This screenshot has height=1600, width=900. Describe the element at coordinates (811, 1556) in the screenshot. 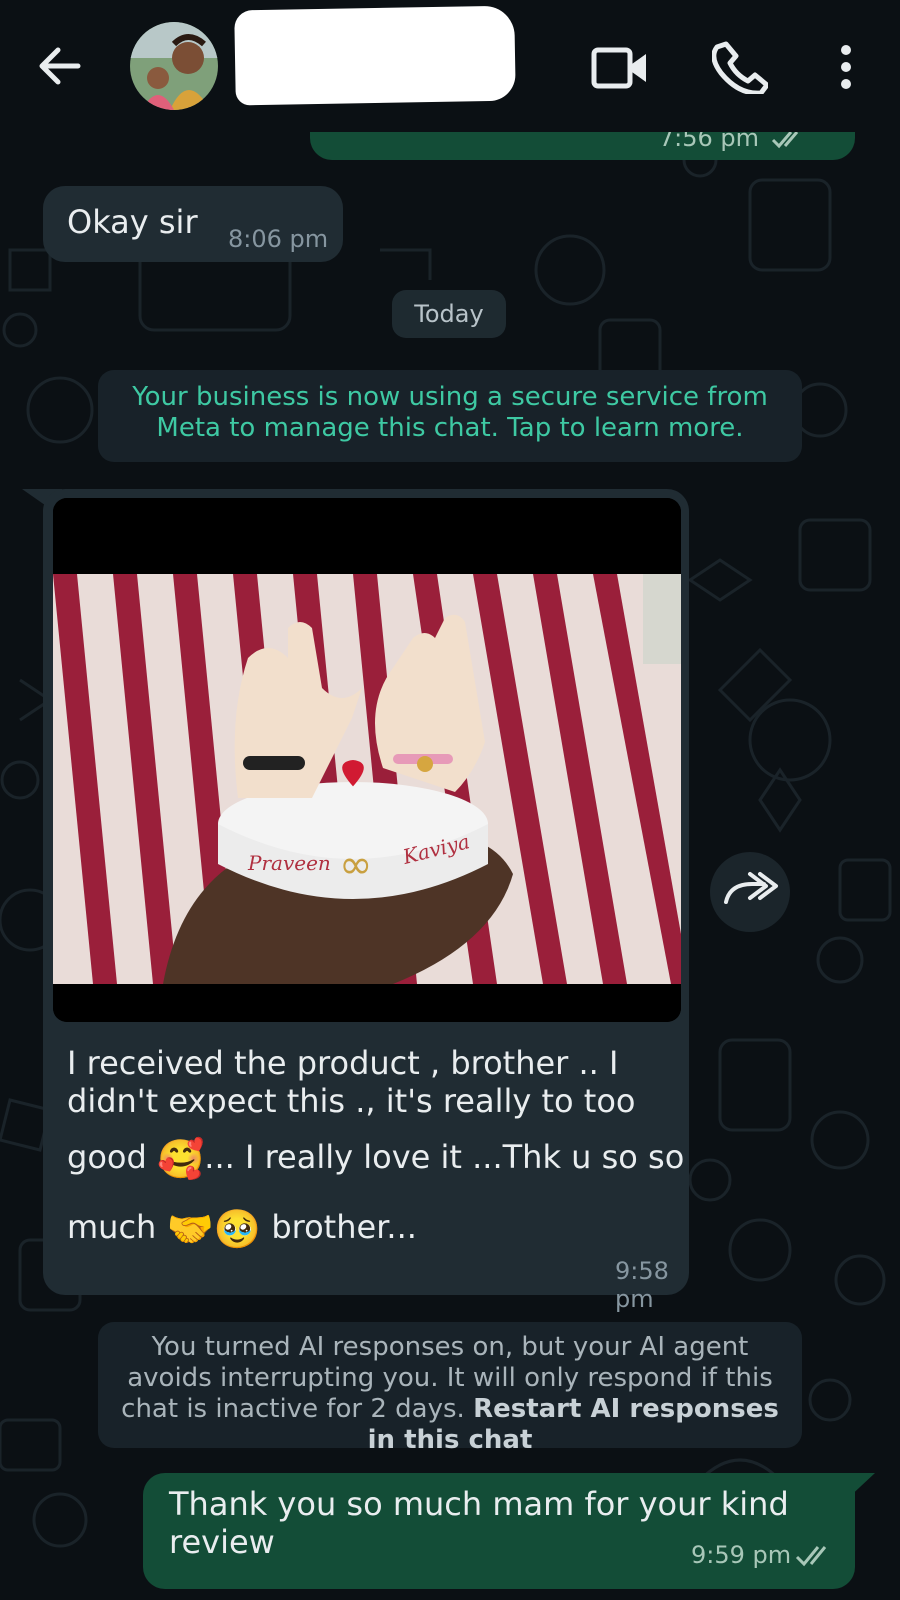

I see `double-check-icon` at that location.